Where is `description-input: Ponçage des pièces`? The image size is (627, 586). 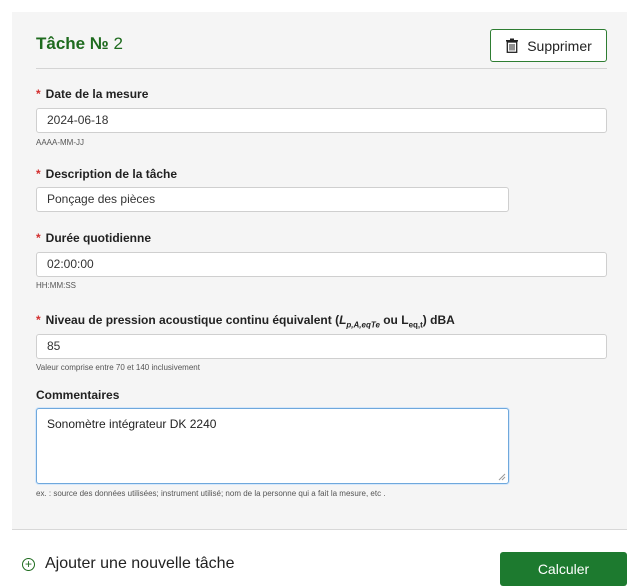 description-input: Ponçage des pièces is located at coordinates (272, 199).